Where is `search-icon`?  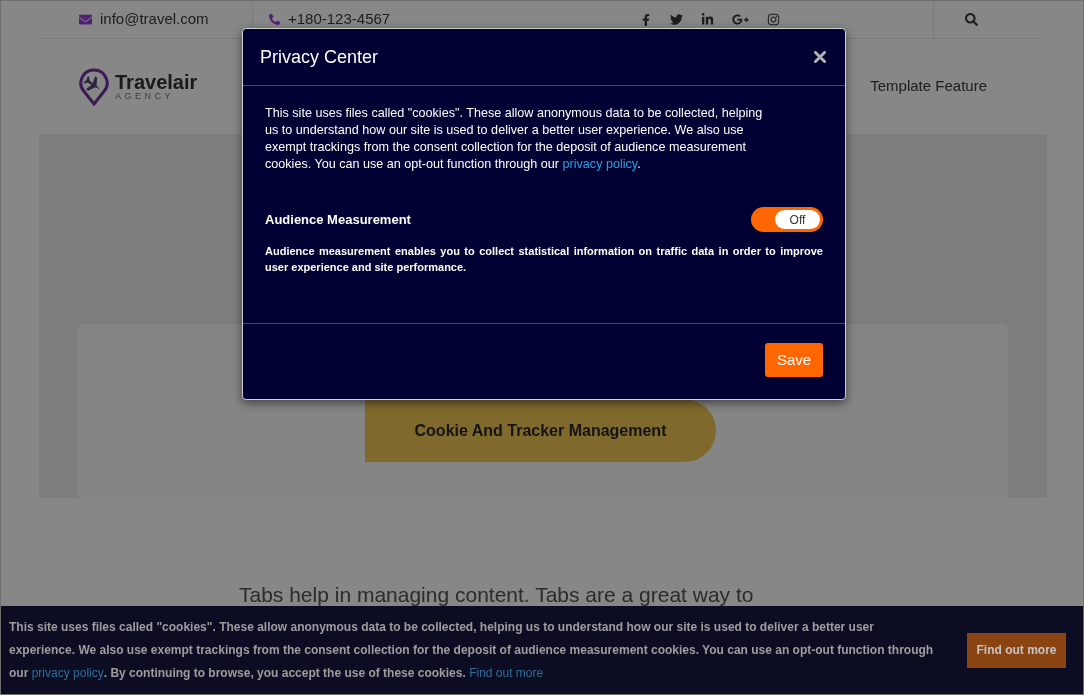
search-icon is located at coordinates (972, 19).